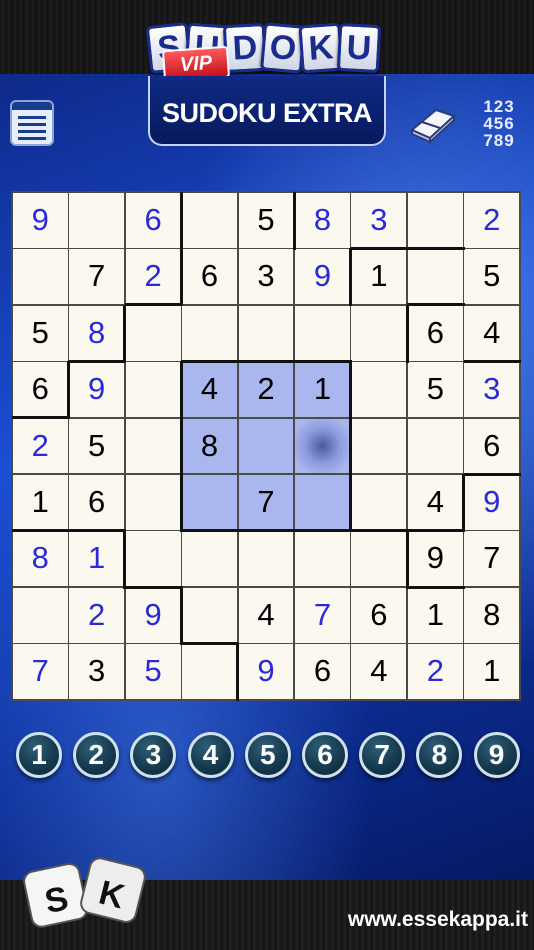 The height and width of the screenshot is (950, 534). I want to click on eraser-icon, so click(432, 124).